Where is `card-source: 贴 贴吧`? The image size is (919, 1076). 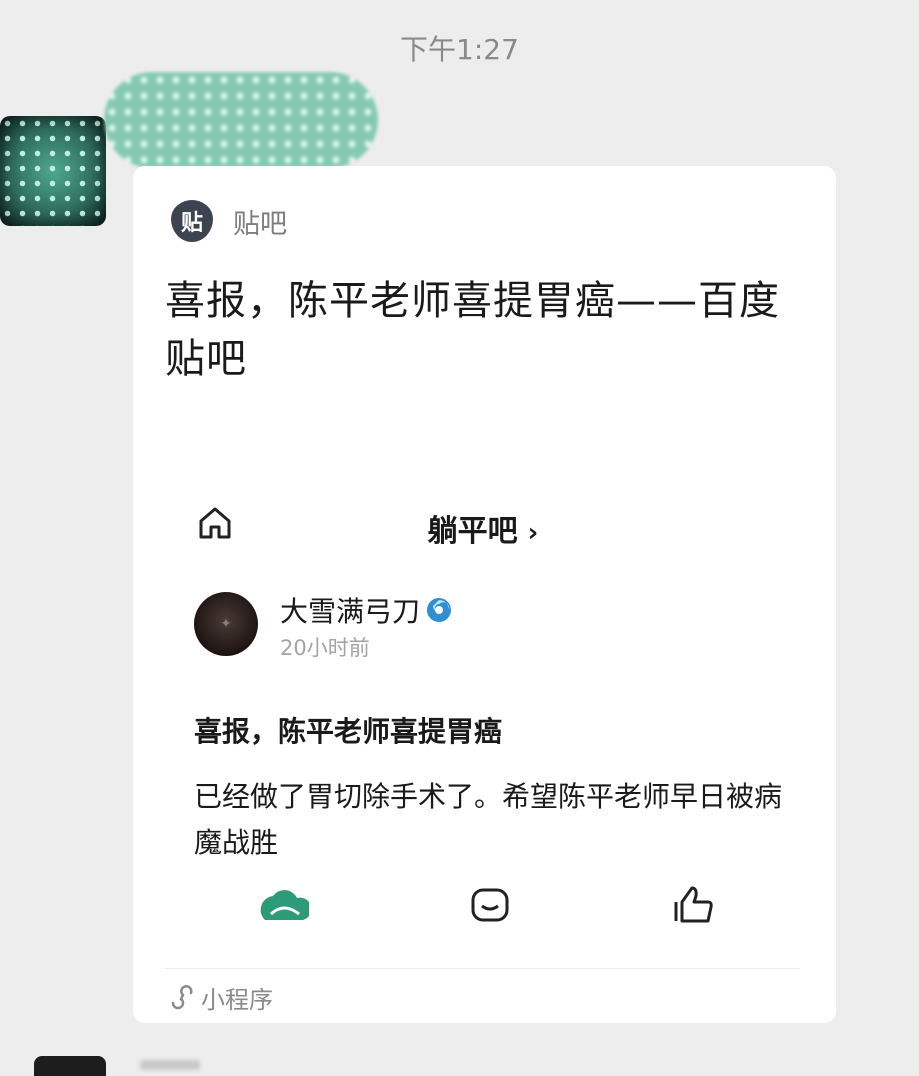 card-source: 贴 贴吧 is located at coordinates (229, 221).